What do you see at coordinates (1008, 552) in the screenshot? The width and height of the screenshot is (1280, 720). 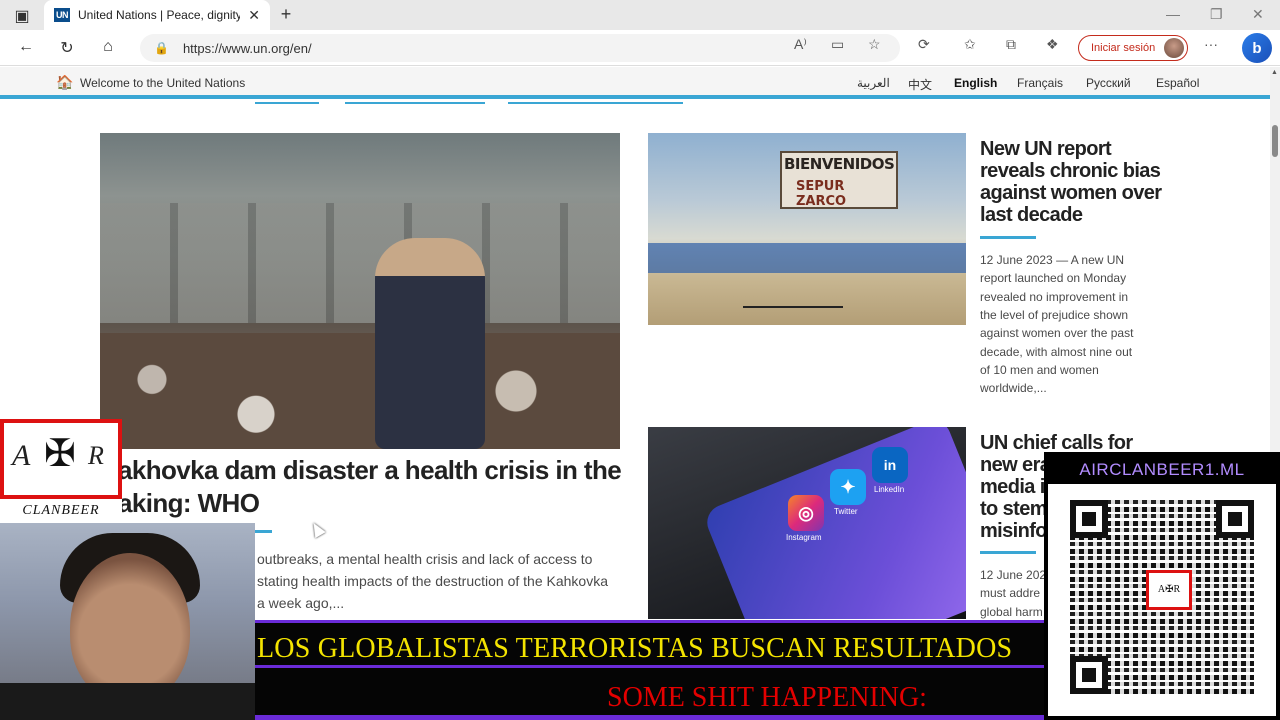 I see `story-3-accent-bar` at bounding box center [1008, 552].